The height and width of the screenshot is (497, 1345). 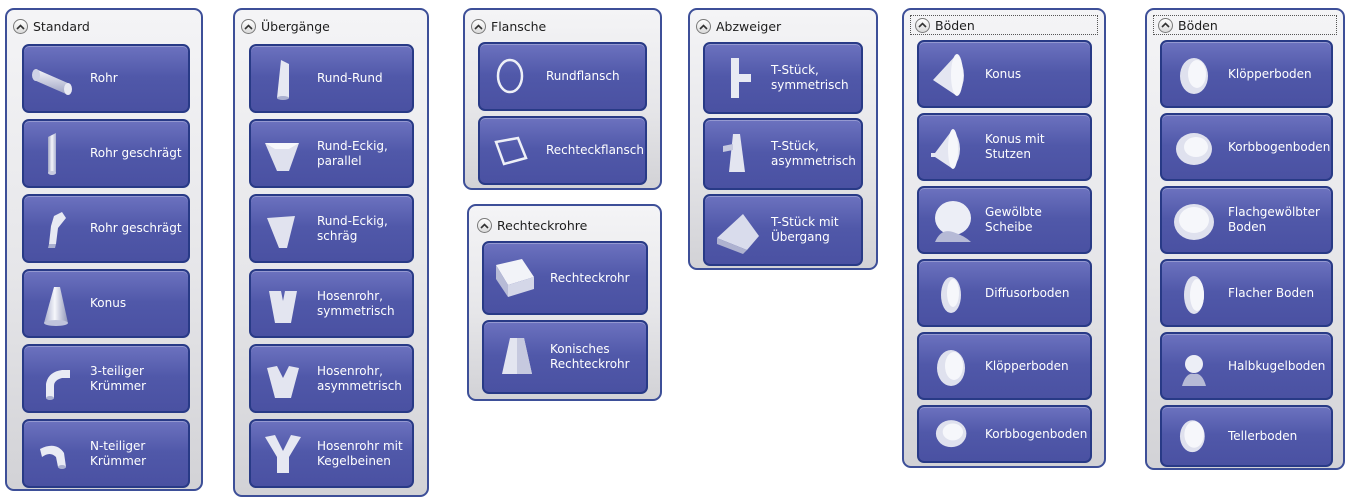 I want to click on cone-icon, so click(x=56, y=306).